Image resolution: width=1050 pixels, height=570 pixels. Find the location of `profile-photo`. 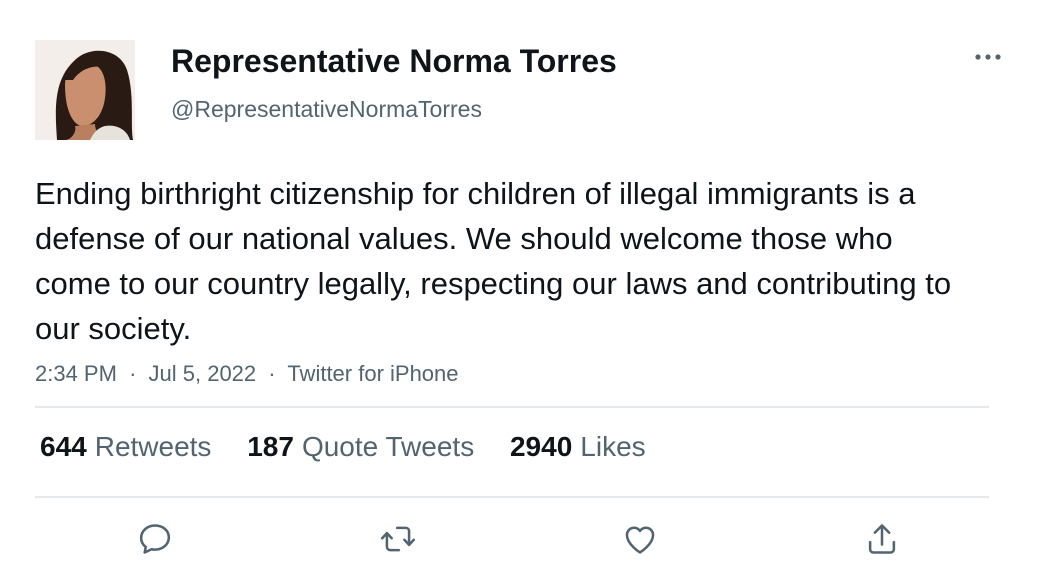

profile-photo is located at coordinates (85, 90).